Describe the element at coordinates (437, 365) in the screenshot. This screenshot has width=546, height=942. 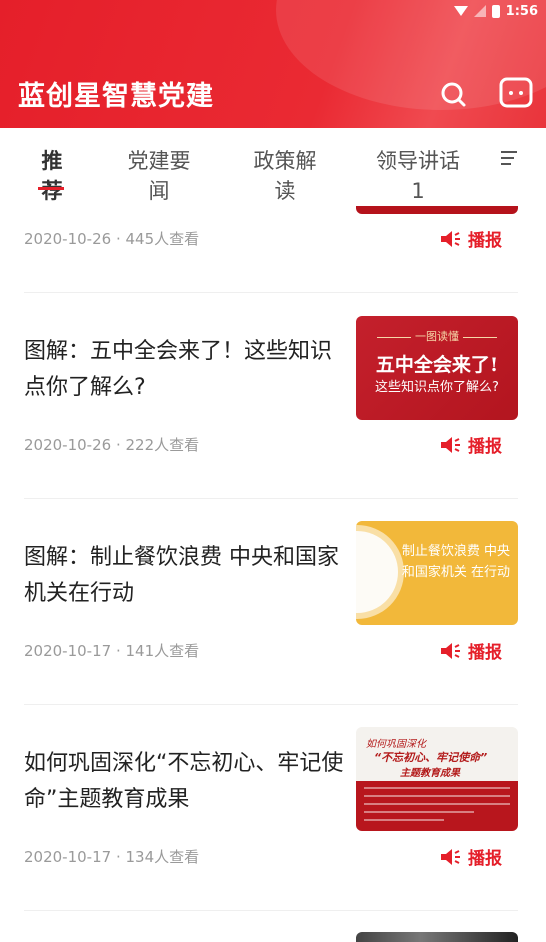
I see `thumb-headline: 五中全会来了!` at that location.